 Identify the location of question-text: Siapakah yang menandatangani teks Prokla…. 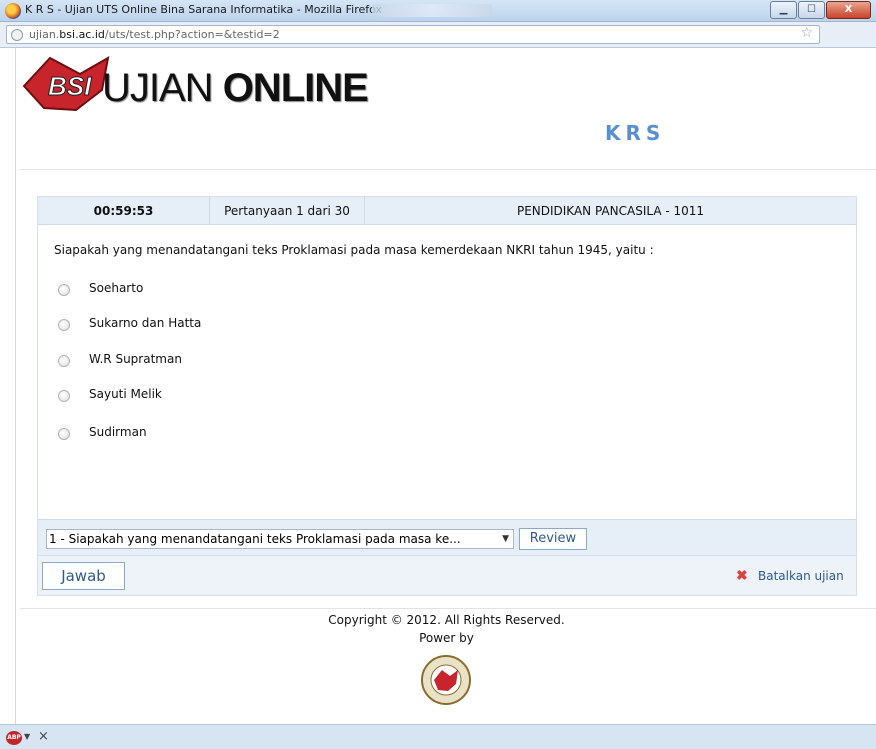
(354, 250).